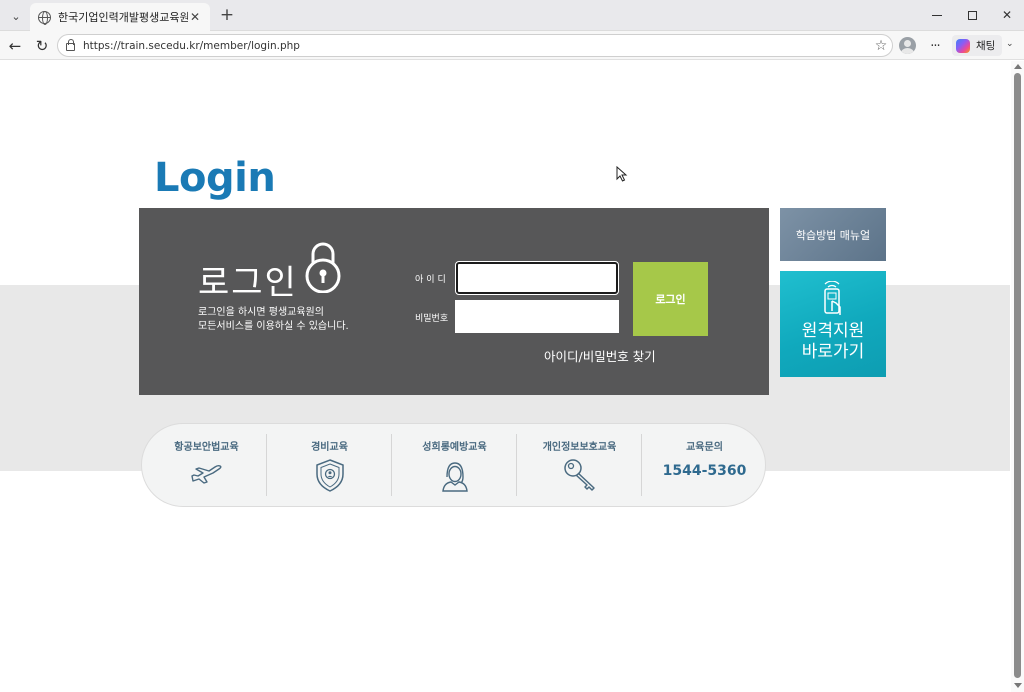 This screenshot has width=1024, height=692. I want to click on quick-link-privacy: 개인정보보호교육, so click(579, 466).